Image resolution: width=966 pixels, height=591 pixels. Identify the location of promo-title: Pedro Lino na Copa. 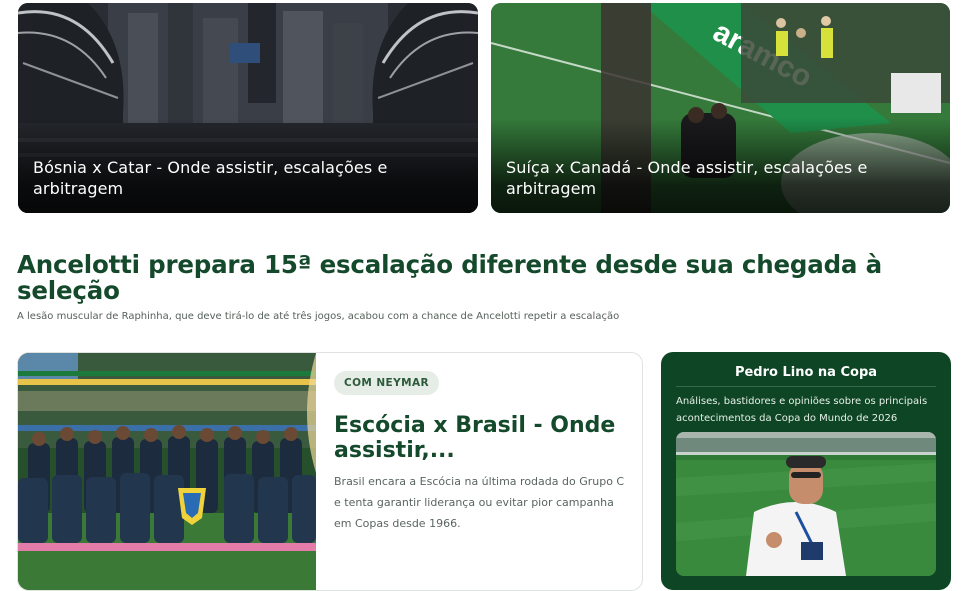
(806, 372).